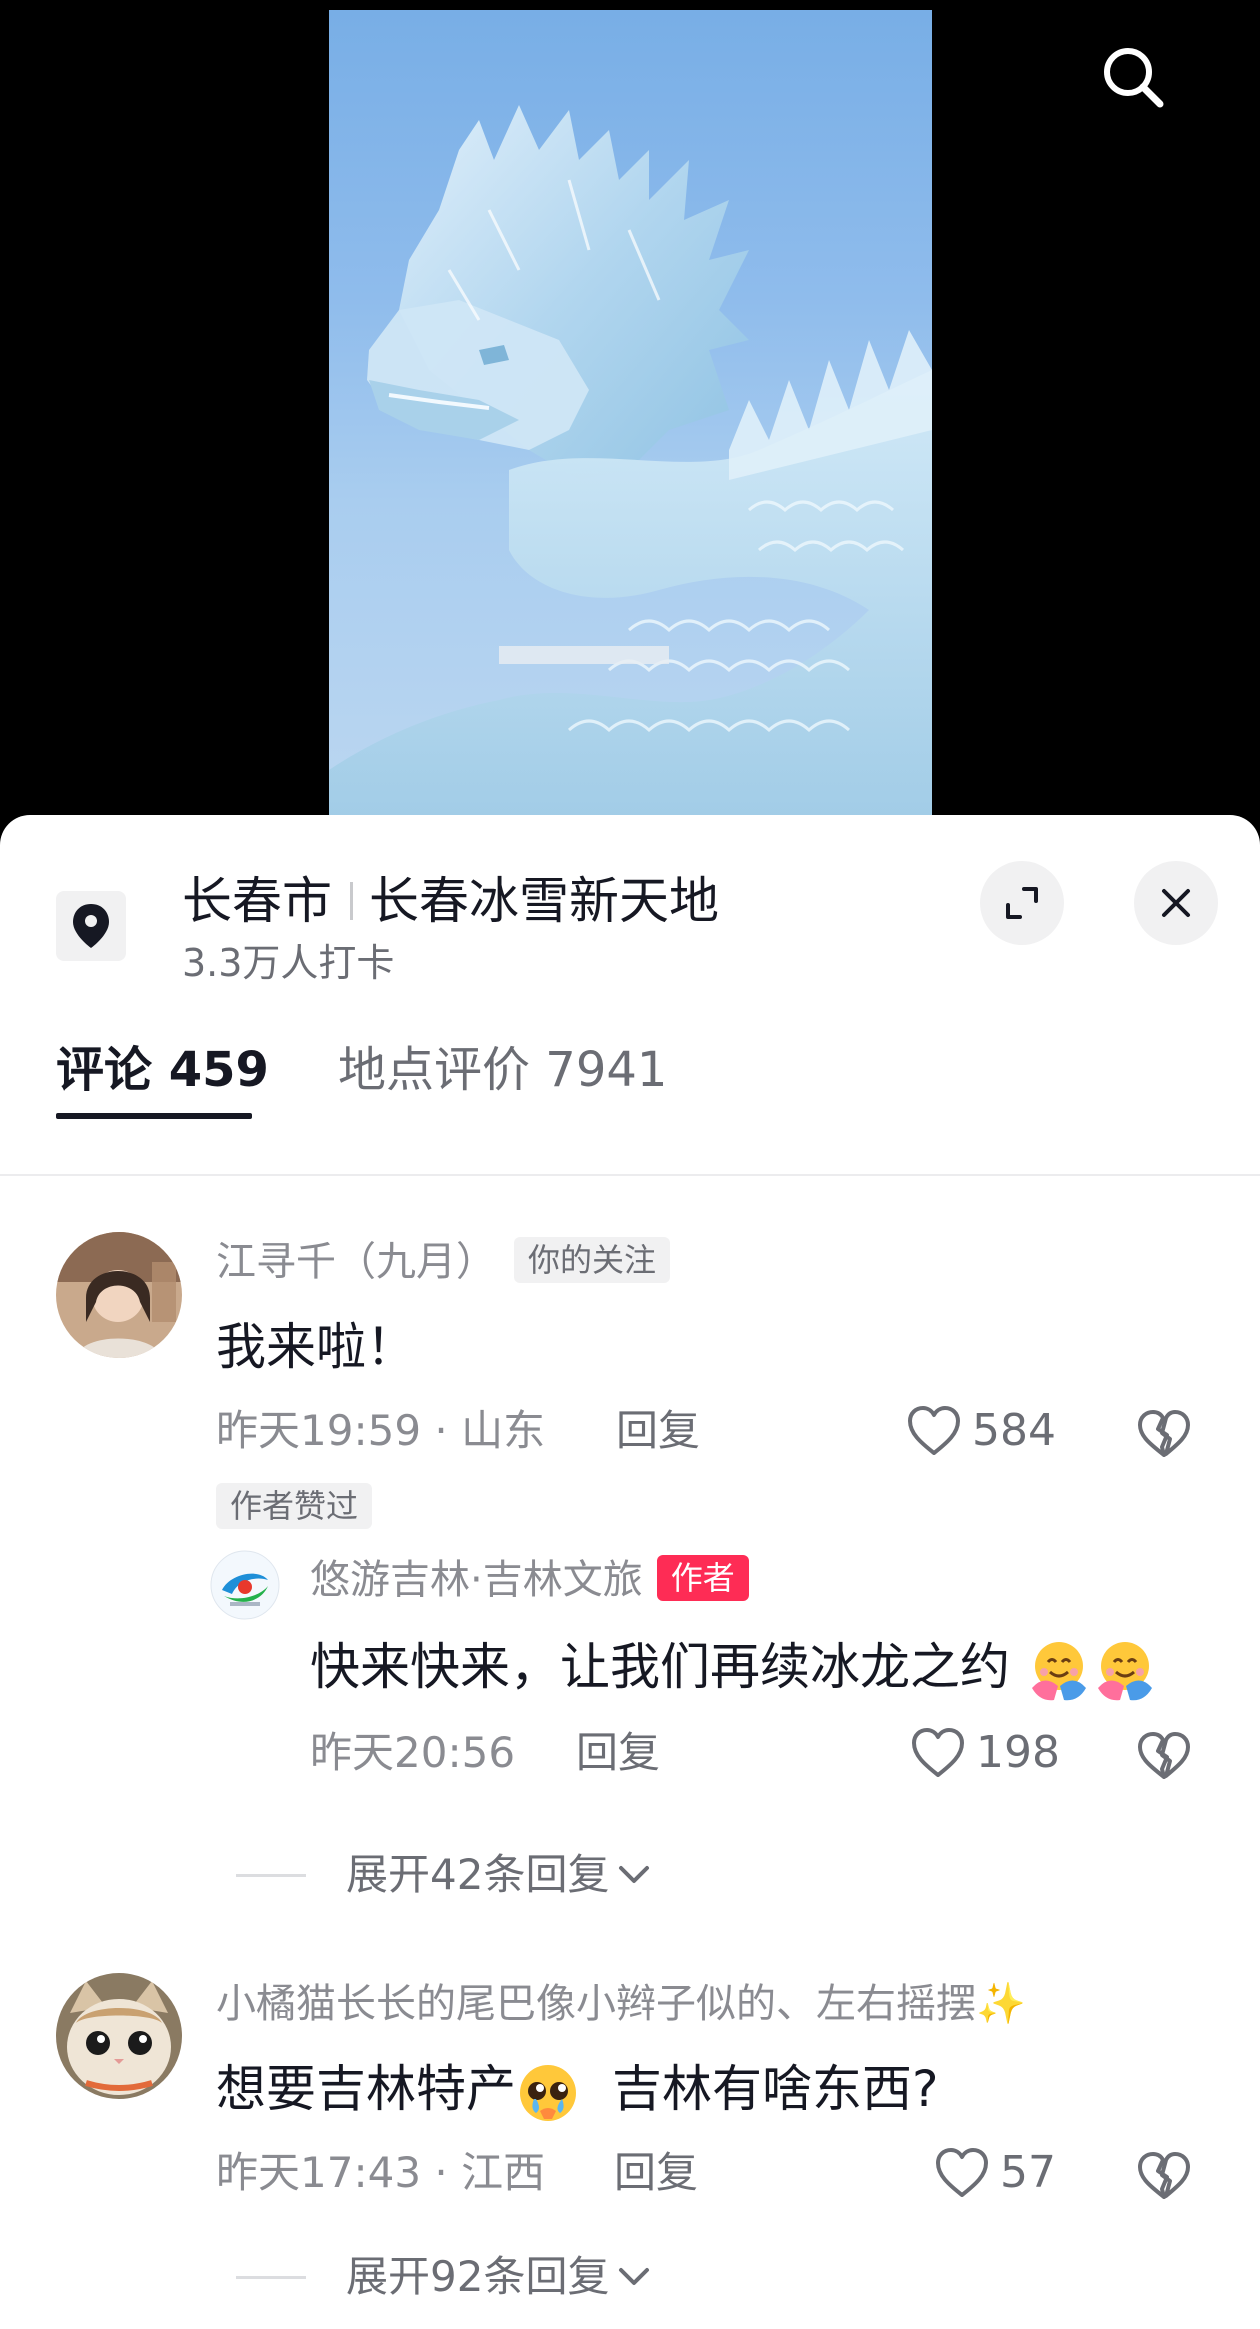 The height and width of the screenshot is (2329, 1260). What do you see at coordinates (503, 1430) in the screenshot?
I see `comment-region: 山东` at bounding box center [503, 1430].